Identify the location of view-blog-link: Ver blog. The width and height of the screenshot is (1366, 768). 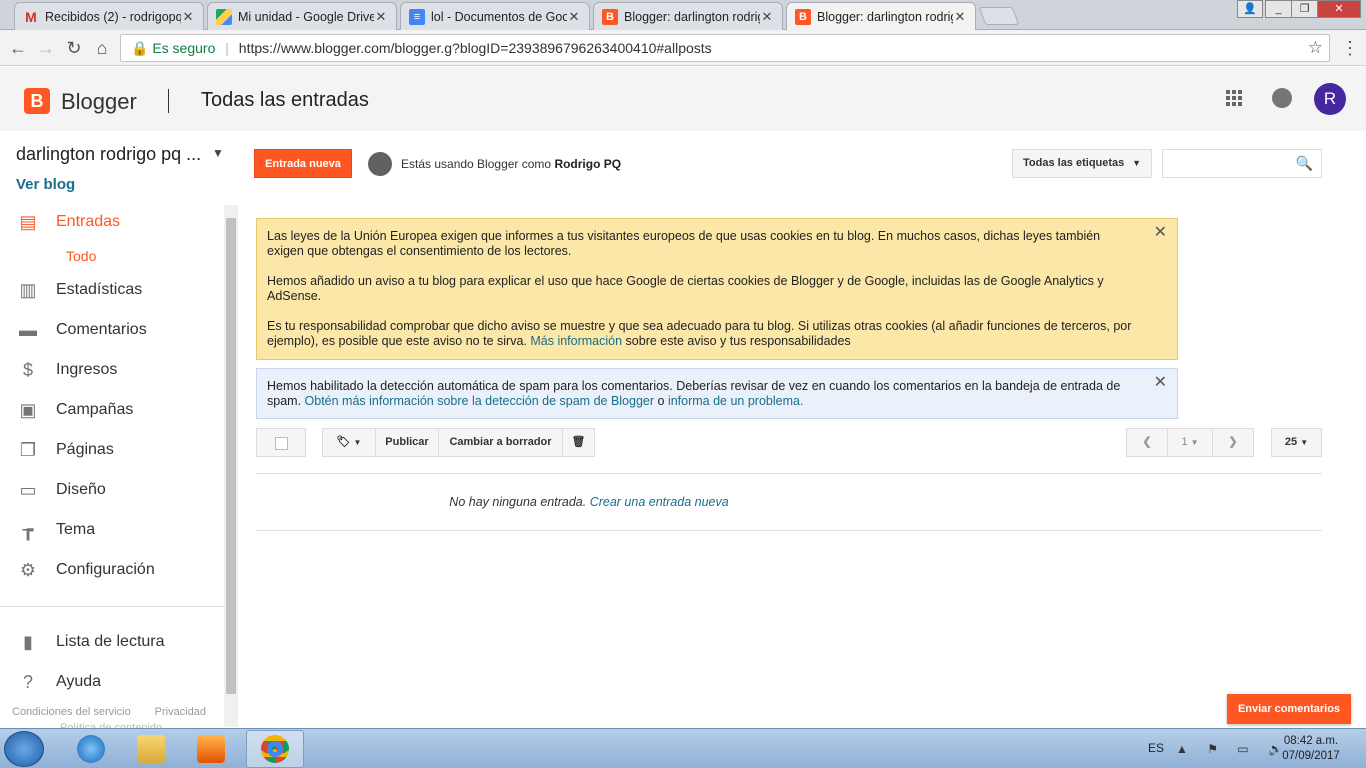
(45, 184).